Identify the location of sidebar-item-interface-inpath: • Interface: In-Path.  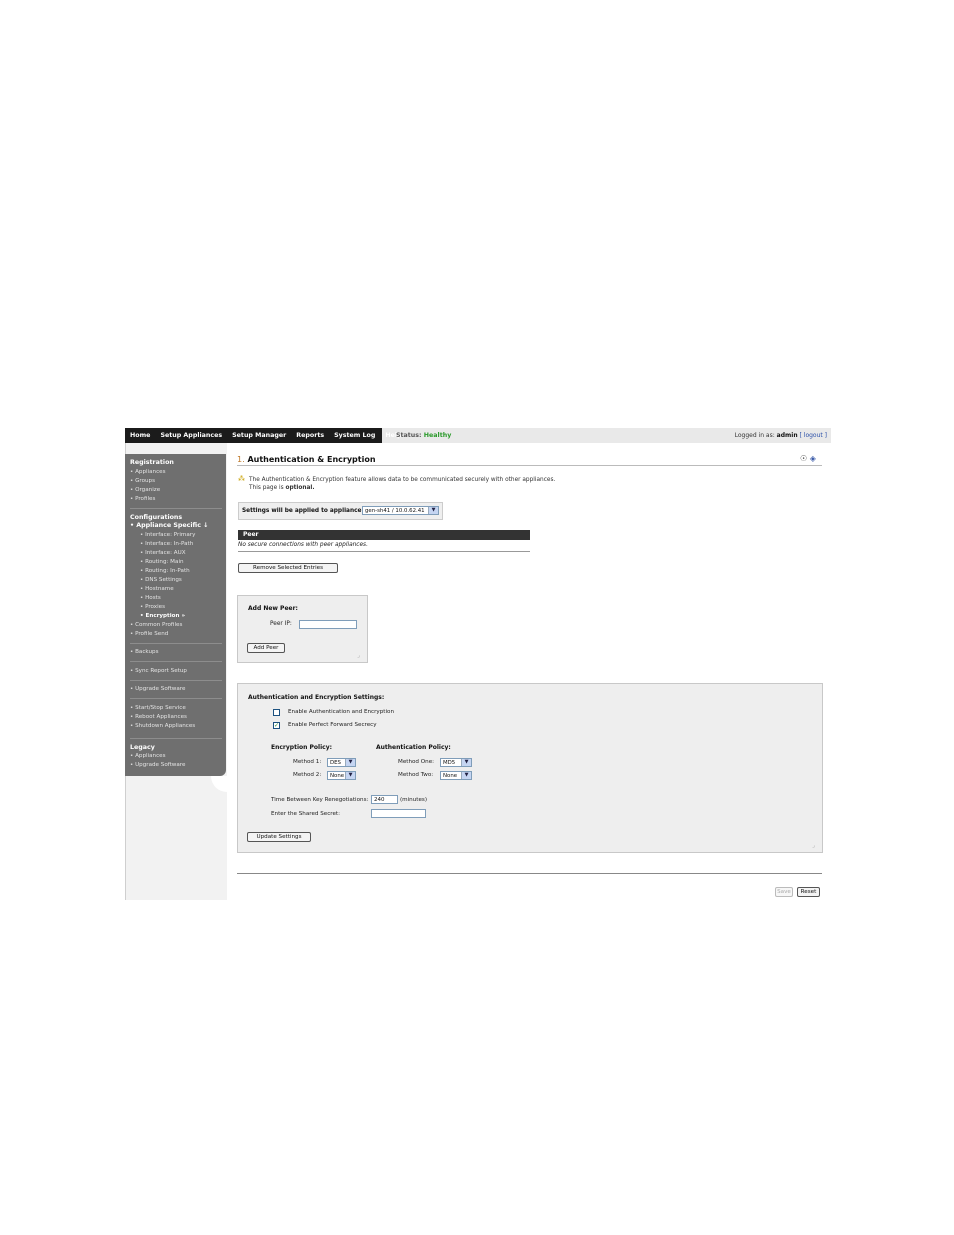
(166, 544).